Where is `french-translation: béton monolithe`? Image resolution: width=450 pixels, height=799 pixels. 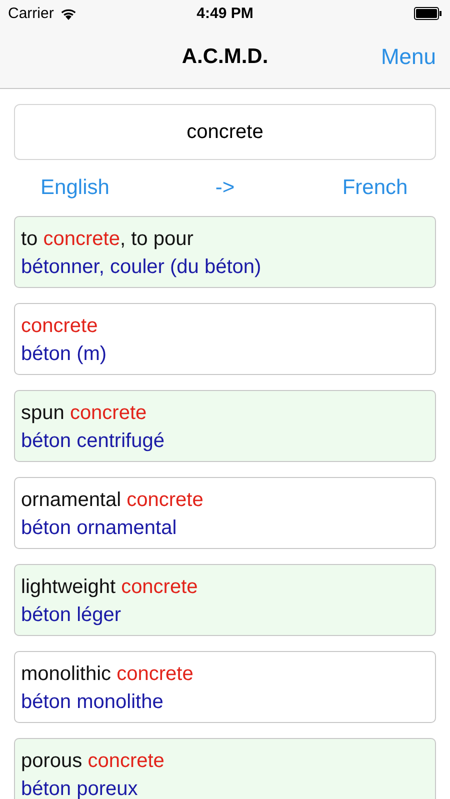 french-translation: béton monolithe is located at coordinates (92, 702).